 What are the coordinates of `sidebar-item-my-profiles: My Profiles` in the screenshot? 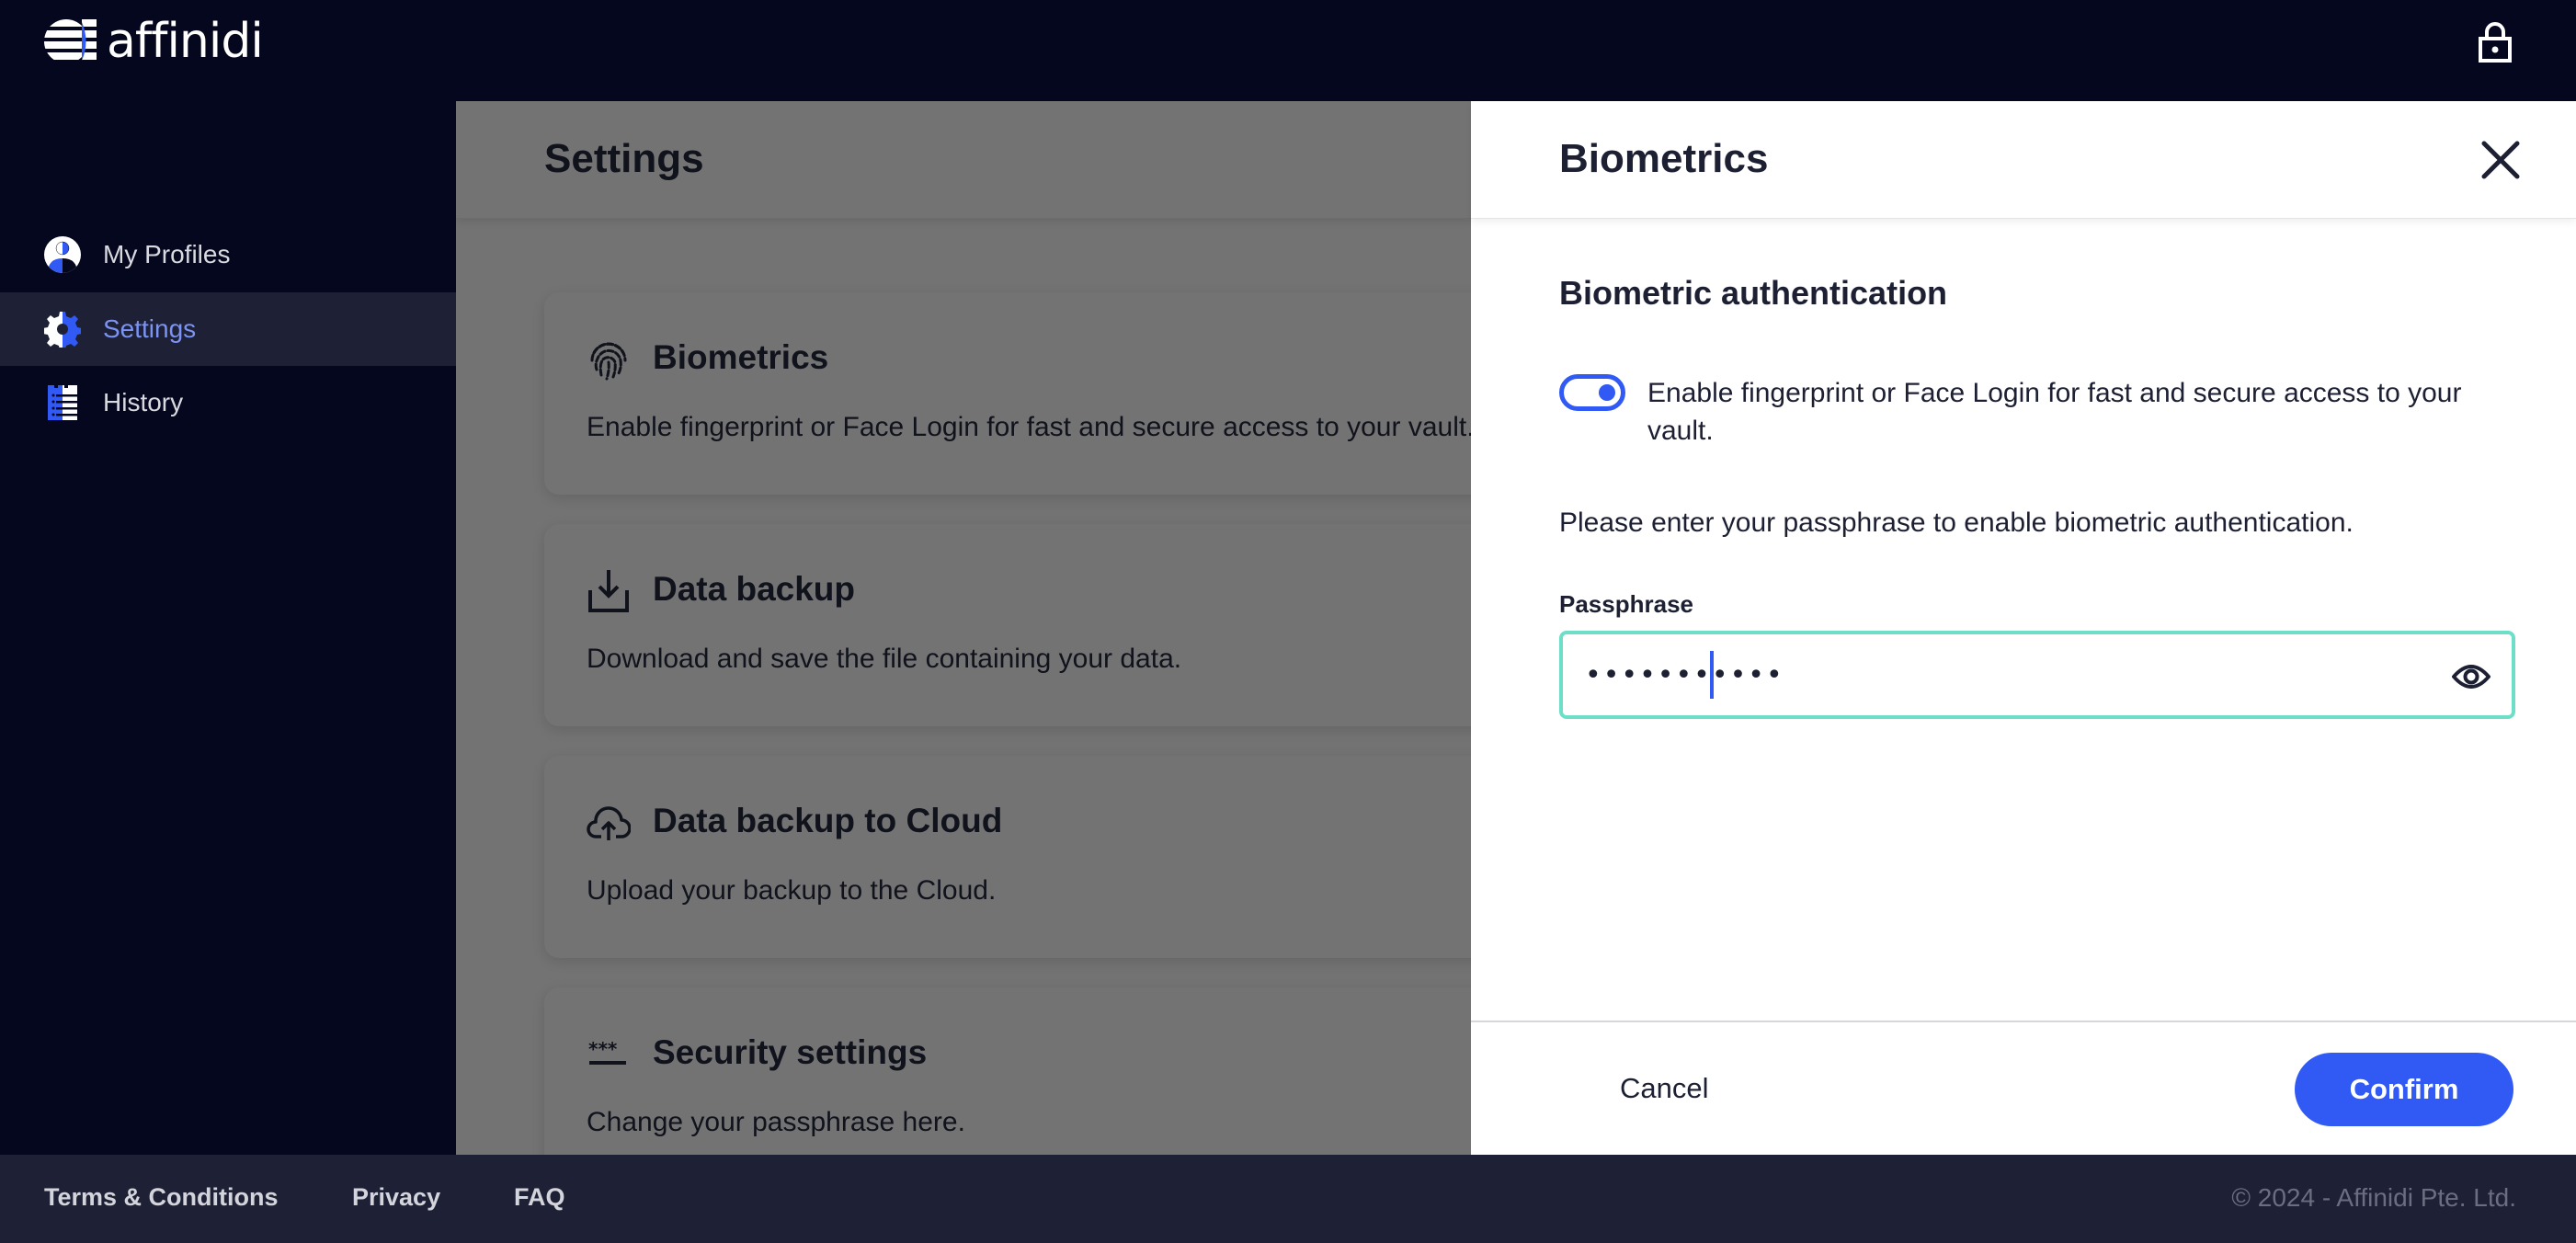 It's located at (228, 254).